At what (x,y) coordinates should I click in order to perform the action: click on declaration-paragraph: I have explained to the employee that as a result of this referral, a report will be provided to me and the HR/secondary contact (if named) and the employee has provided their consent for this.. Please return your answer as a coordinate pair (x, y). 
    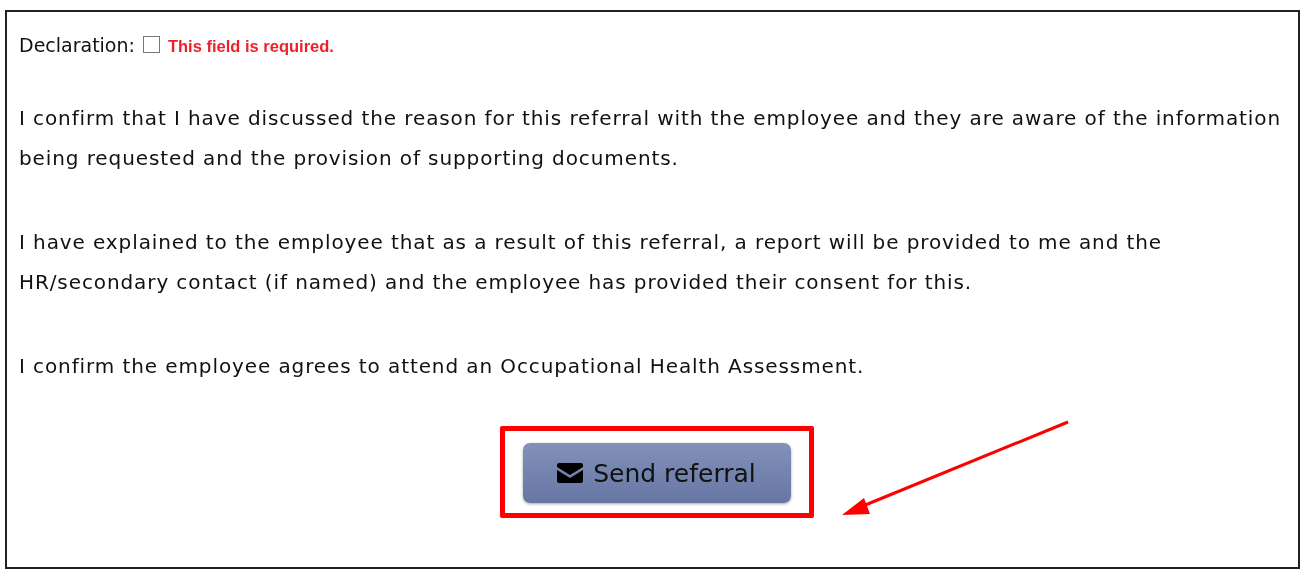
    Looking at the image, I should click on (591, 262).